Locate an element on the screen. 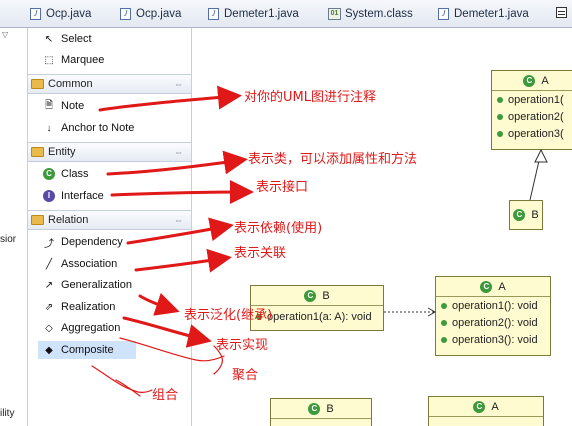 The height and width of the screenshot is (426, 572). tab-ocp-java-2: J Ocp.java is located at coordinates (150, 14).